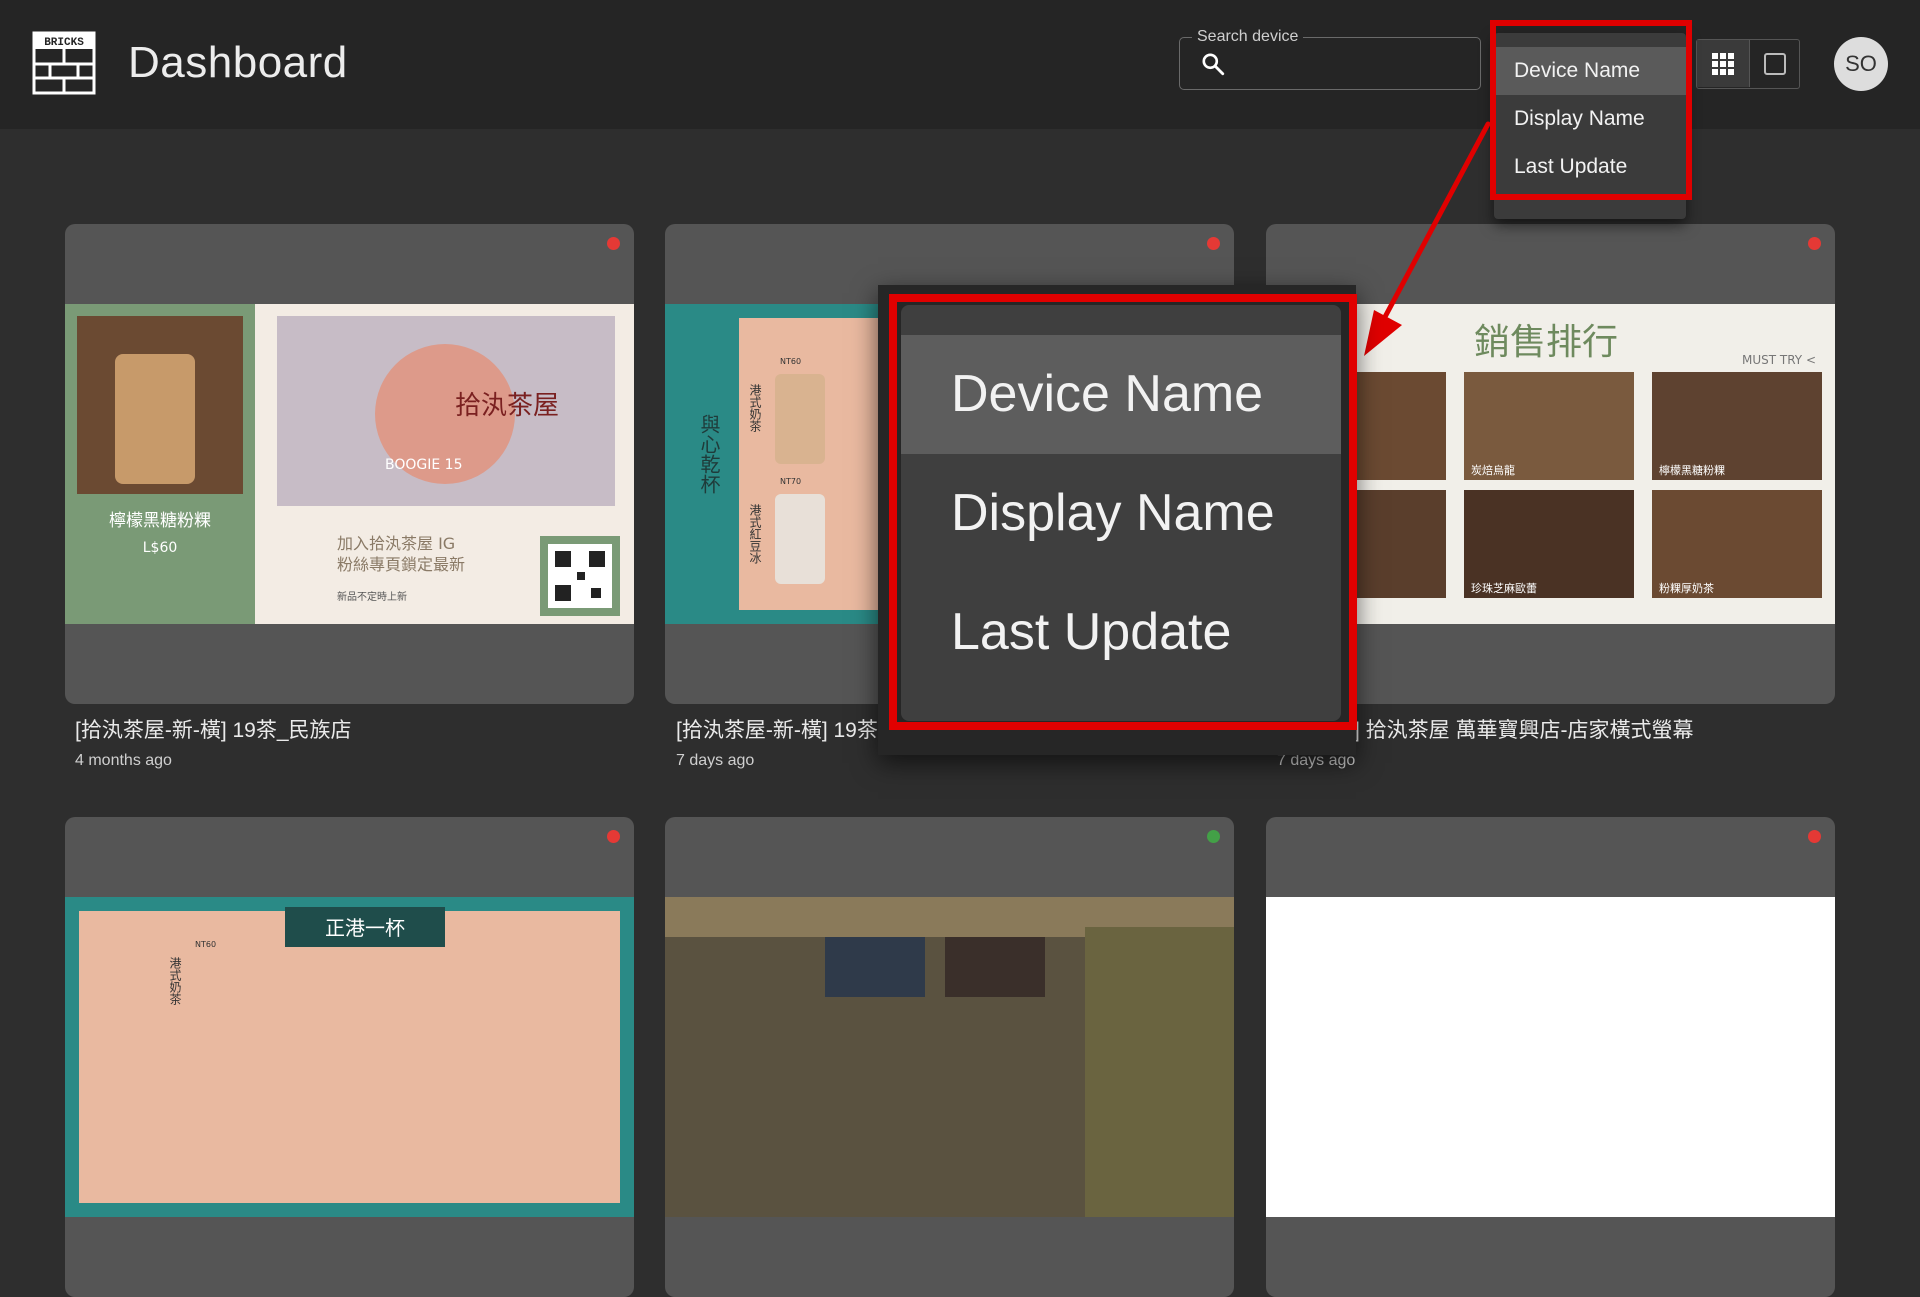 This screenshot has width=1920, height=1297. I want to click on device-card: 正港一杯 港式奶茶 NT60, so click(349, 1057).